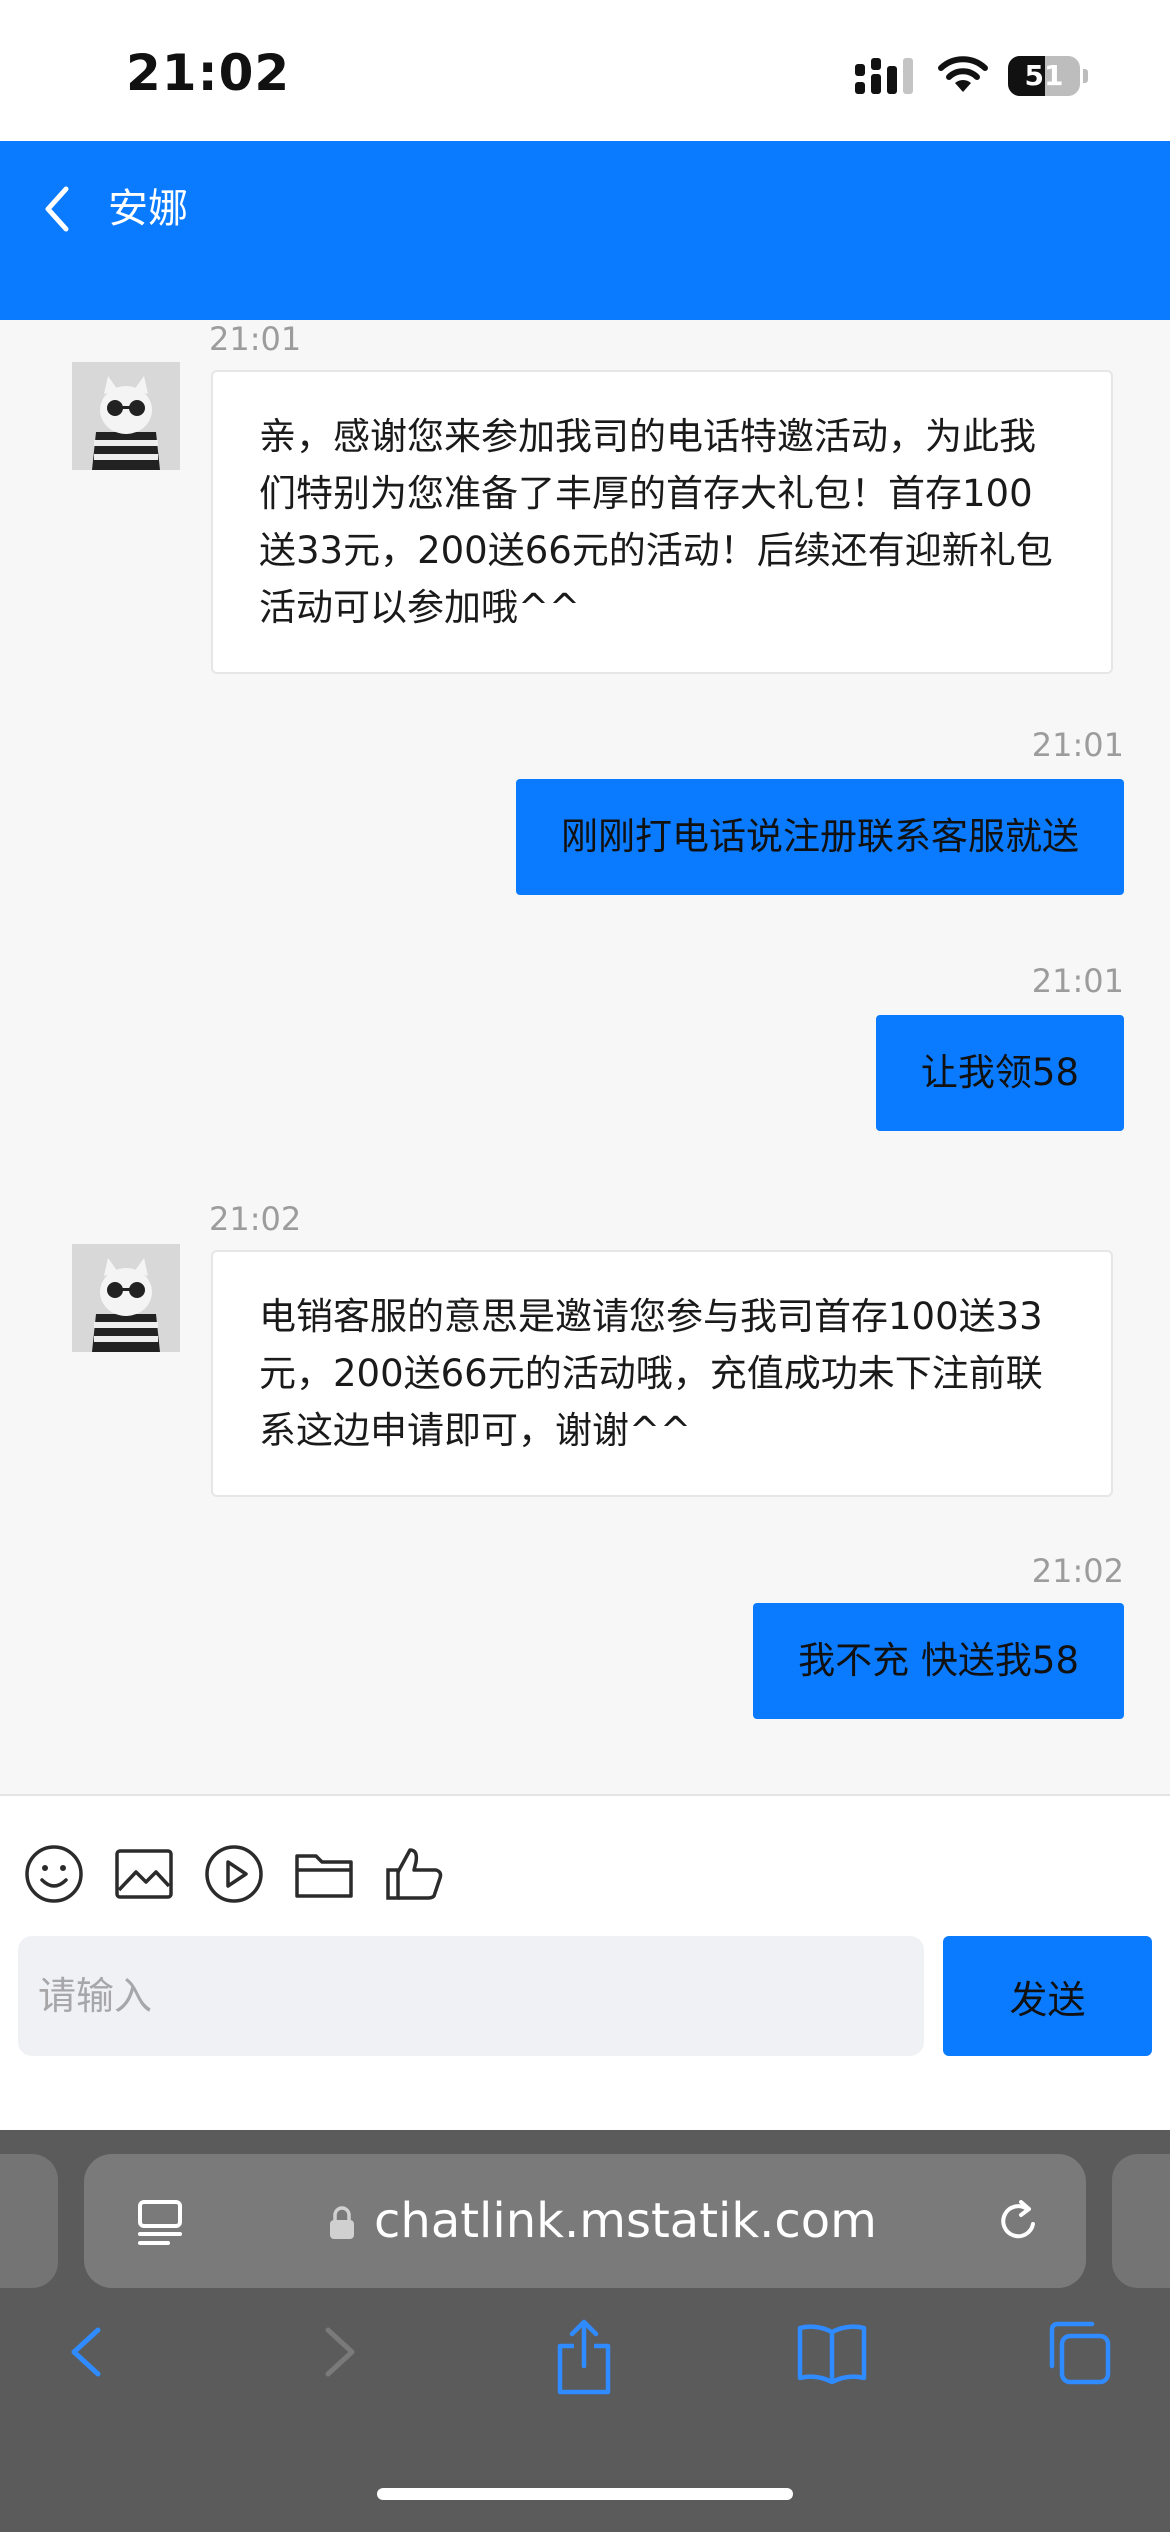 This screenshot has height=2532, width=1170. I want to click on back-icon, so click(87, 2352).